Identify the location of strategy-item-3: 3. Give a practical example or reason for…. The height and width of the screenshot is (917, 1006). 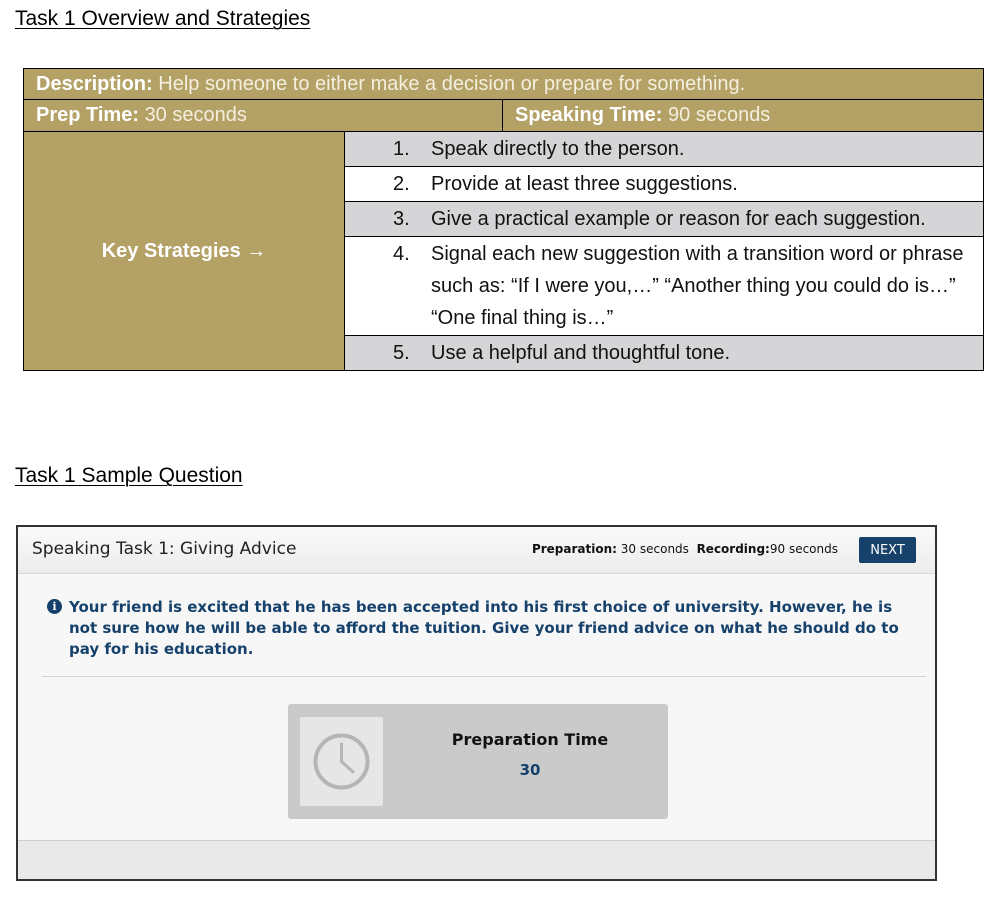
(664, 219).